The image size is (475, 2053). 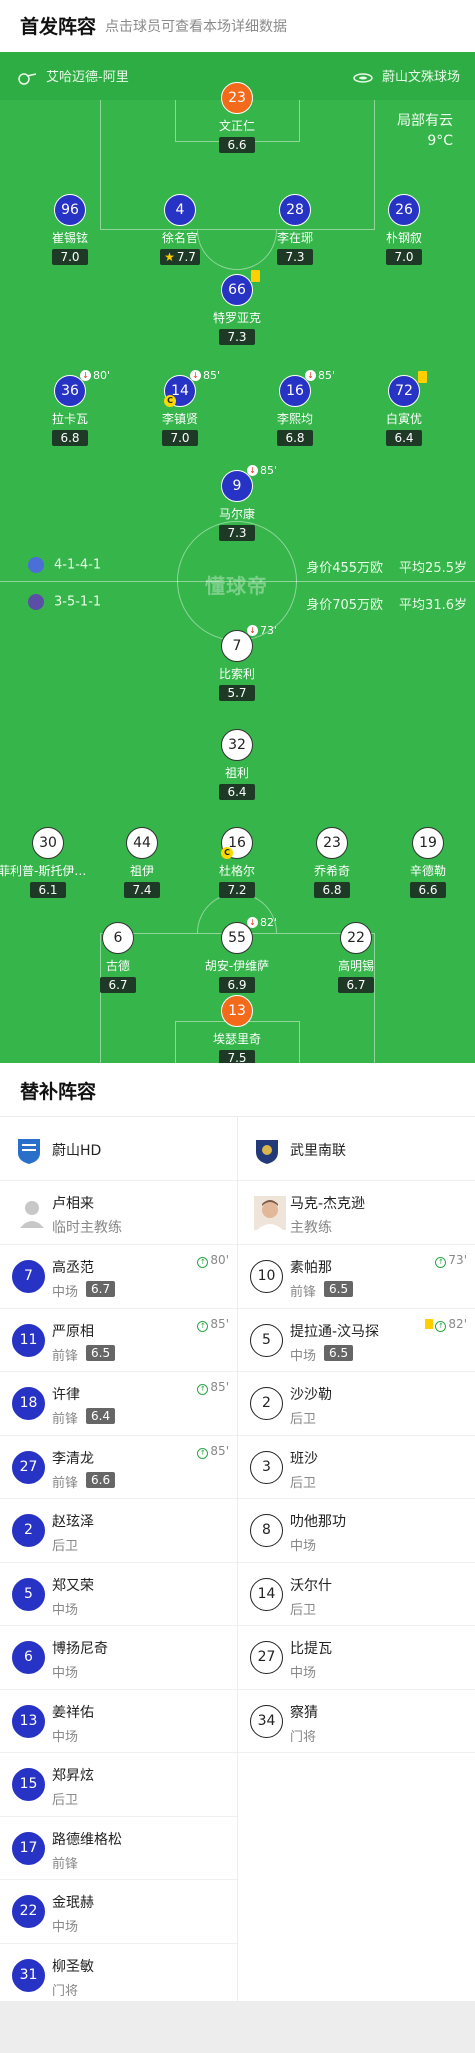 What do you see at coordinates (335, 1331) in the screenshot?
I see `player-name: 提拉通-汶马探` at bounding box center [335, 1331].